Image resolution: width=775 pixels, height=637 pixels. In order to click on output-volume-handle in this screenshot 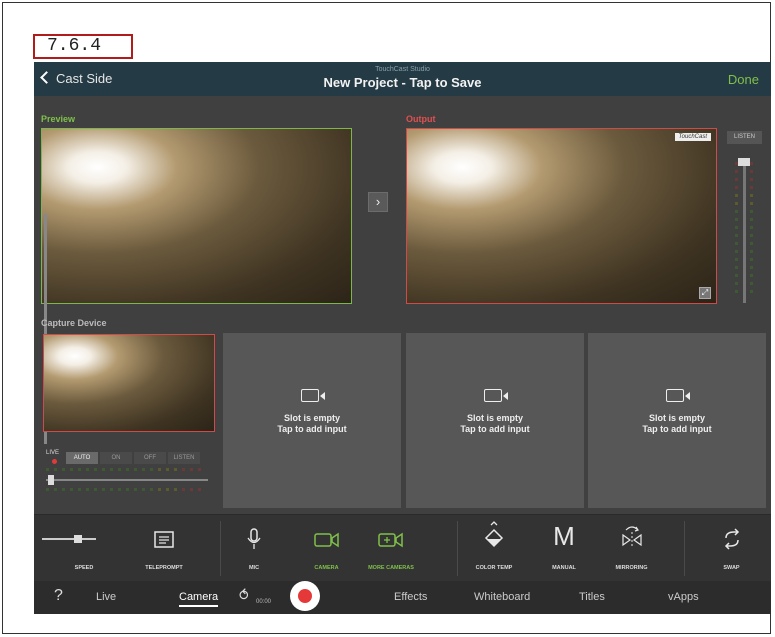, I will do `click(744, 162)`.